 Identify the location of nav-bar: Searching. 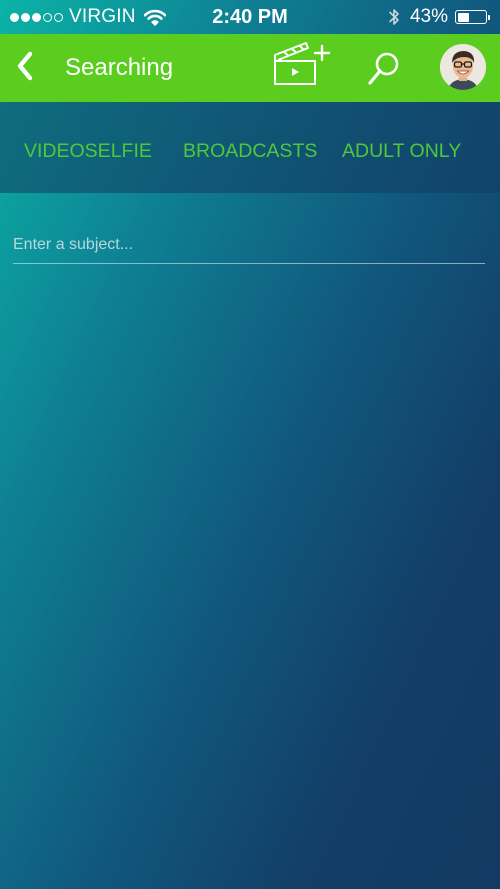
(250, 68).